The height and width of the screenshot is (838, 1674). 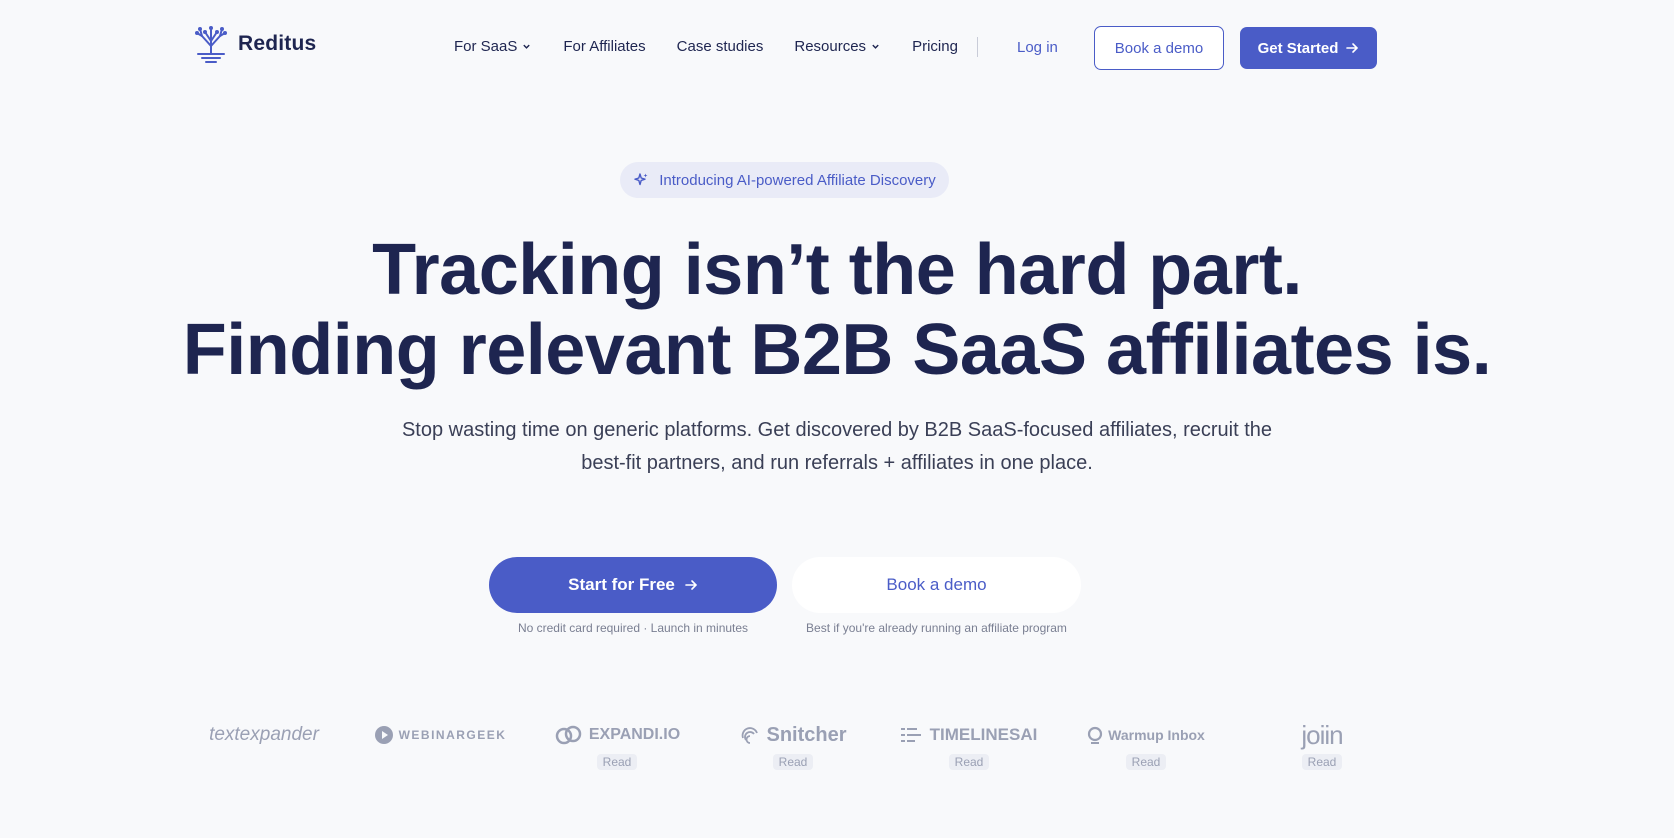 I want to click on timelinesai-wordmark: TIMELINESAI, so click(x=983, y=734).